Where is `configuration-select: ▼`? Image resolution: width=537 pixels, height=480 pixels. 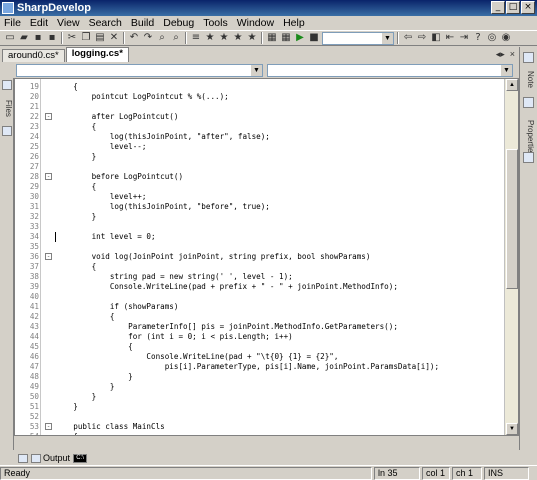
configuration-select: ▼ is located at coordinates (358, 38).